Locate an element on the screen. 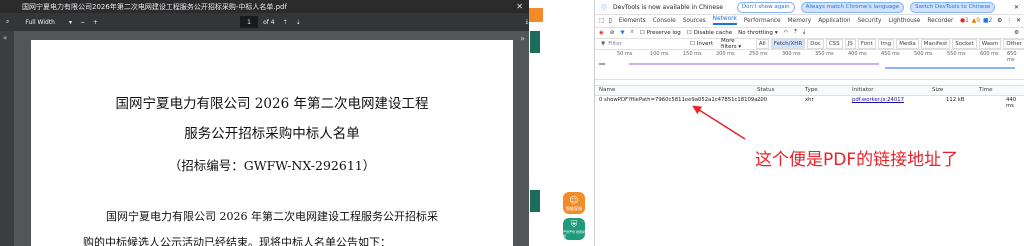 The height and width of the screenshot is (246, 1024). dont-show-button: Don't show again is located at coordinates (765, 7).